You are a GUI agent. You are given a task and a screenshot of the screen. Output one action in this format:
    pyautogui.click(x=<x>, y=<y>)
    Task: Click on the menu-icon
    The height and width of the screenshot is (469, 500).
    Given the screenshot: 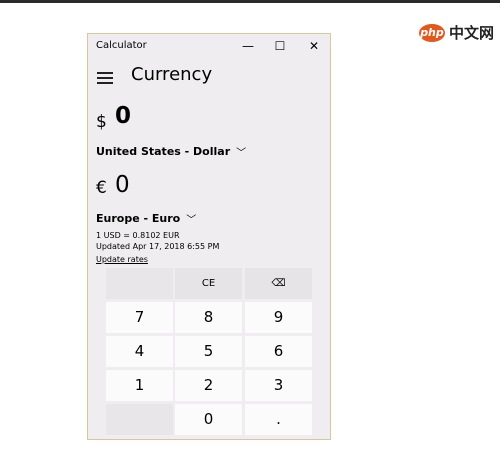 What is the action you would take?
    pyautogui.click(x=105, y=79)
    